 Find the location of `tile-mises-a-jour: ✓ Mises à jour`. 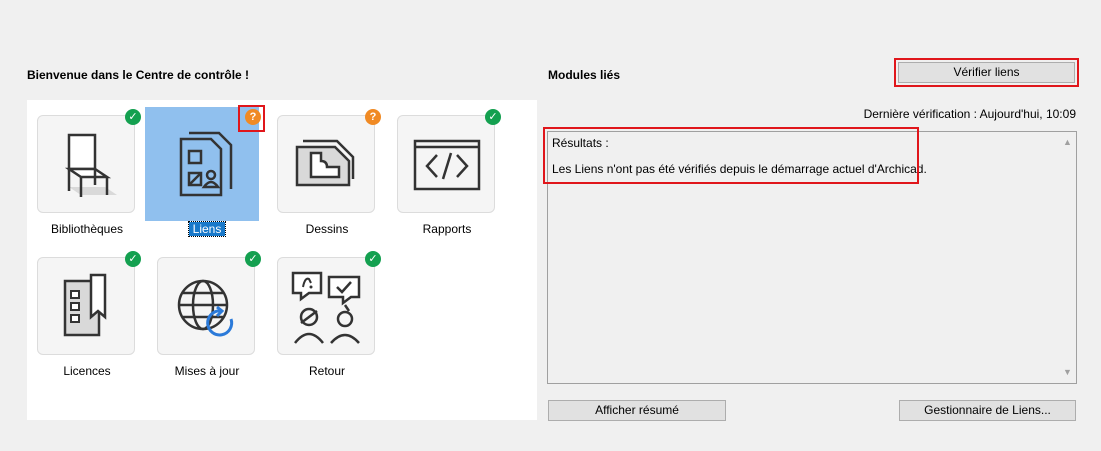

tile-mises-a-jour: ✓ Mises à jour is located at coordinates (207, 312).